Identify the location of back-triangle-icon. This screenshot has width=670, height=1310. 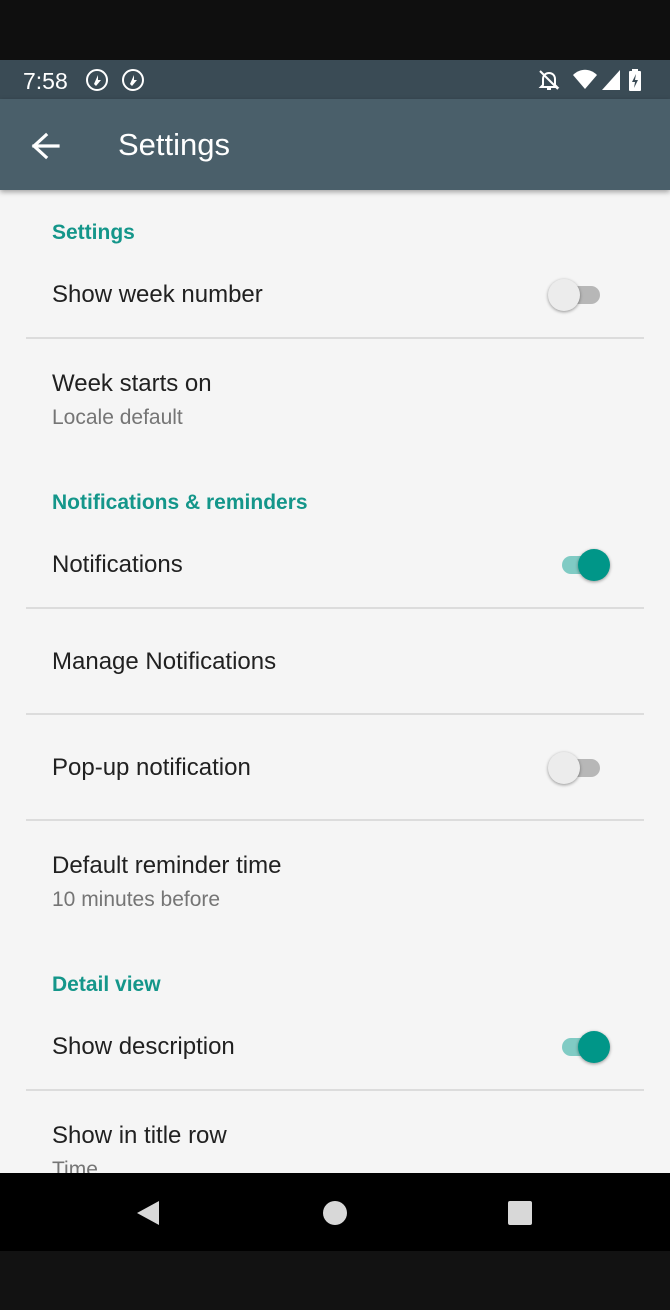
(148, 1219).